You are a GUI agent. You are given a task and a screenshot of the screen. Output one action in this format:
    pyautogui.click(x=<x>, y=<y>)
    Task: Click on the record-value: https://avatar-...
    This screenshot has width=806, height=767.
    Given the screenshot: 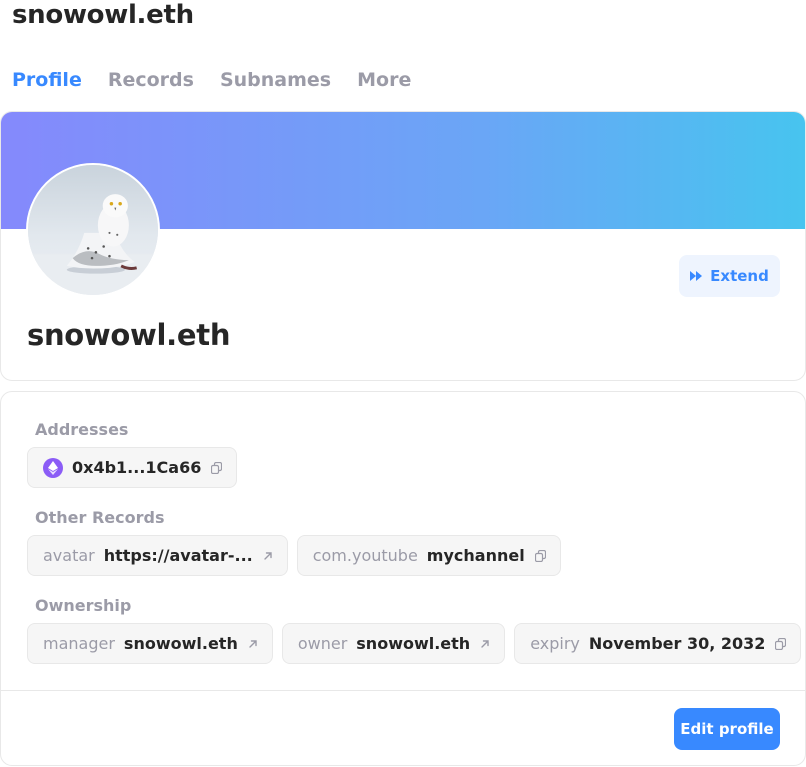 What is the action you would take?
    pyautogui.click(x=178, y=555)
    